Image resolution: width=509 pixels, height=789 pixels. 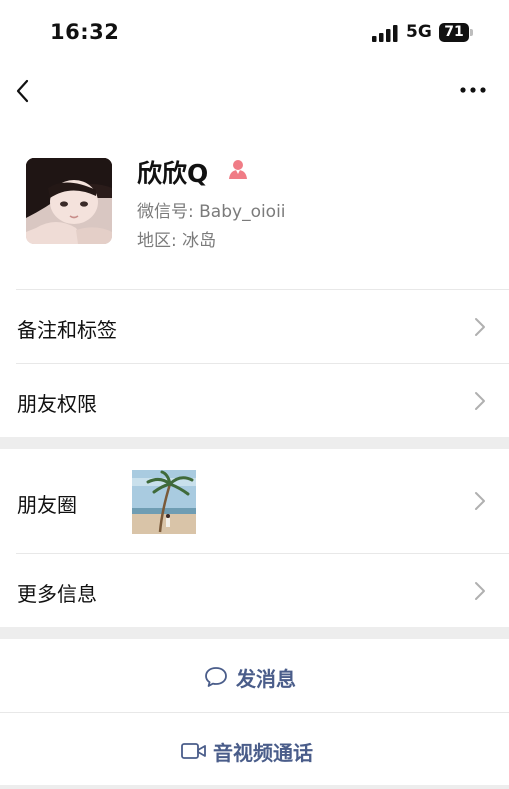 I want to click on signal-icon, so click(x=385, y=33).